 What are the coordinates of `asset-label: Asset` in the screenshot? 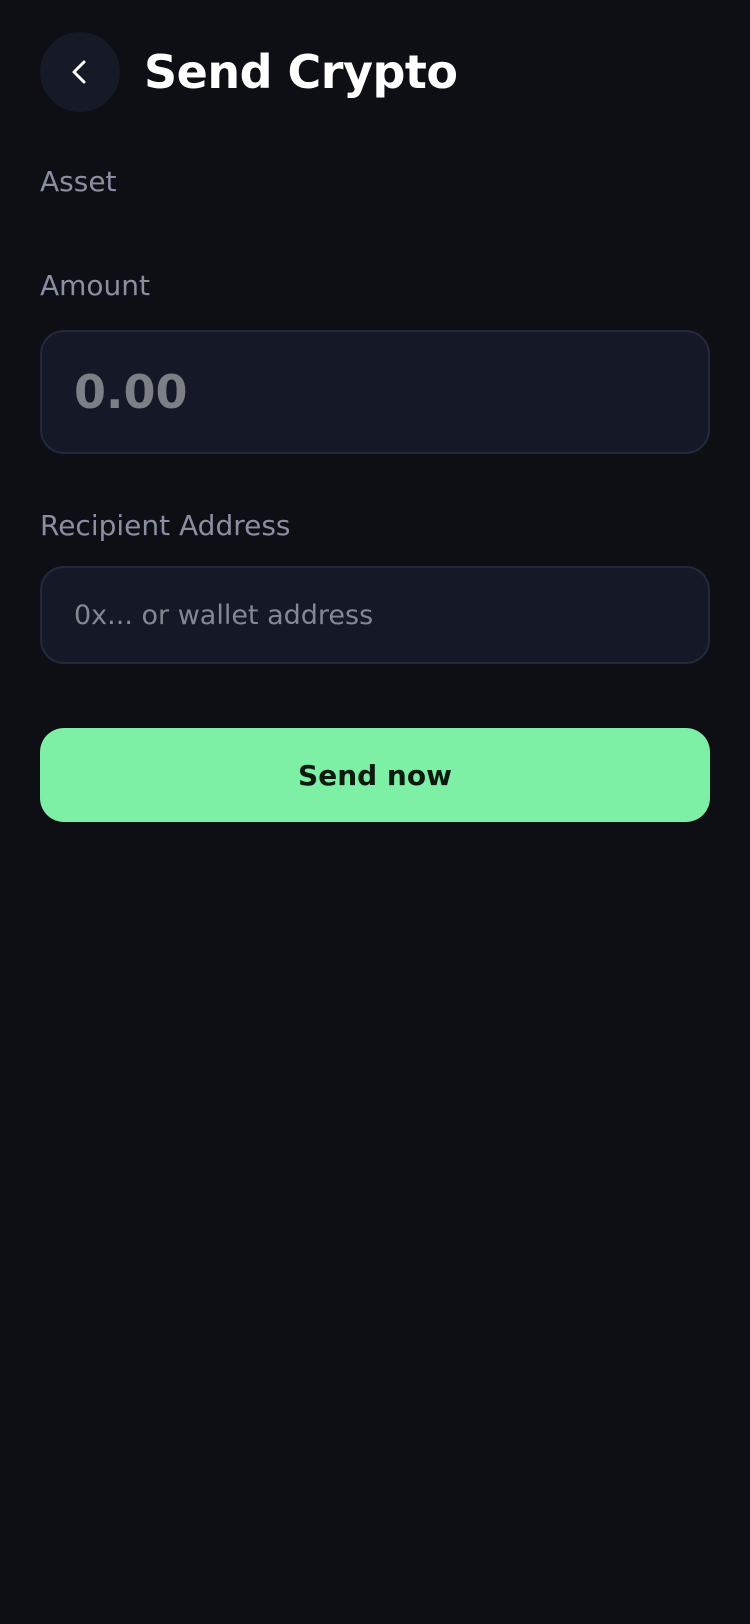 It's located at (78, 181).